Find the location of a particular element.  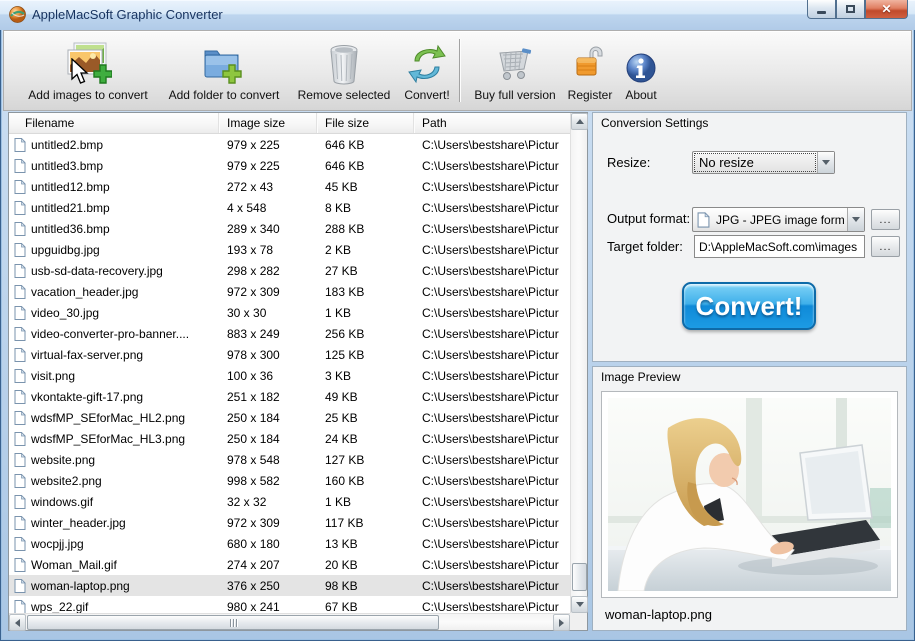

vertical-scroll-thumb is located at coordinates (579, 577).